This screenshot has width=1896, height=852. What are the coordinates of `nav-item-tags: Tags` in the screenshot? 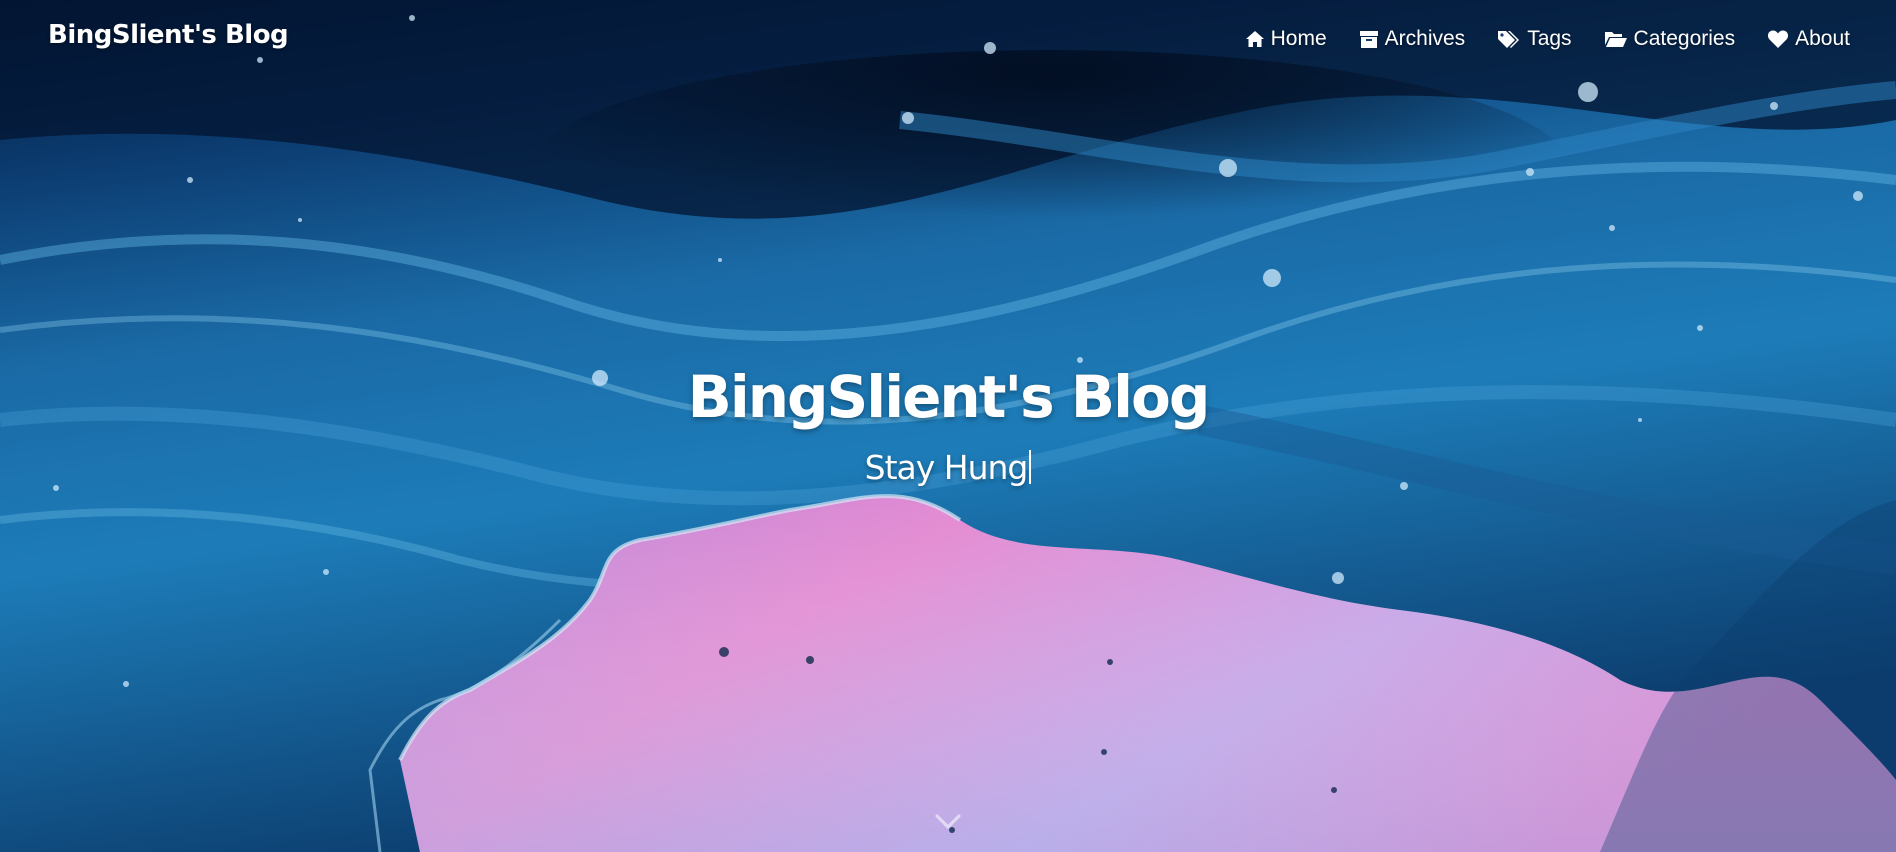 It's located at (1534, 39).